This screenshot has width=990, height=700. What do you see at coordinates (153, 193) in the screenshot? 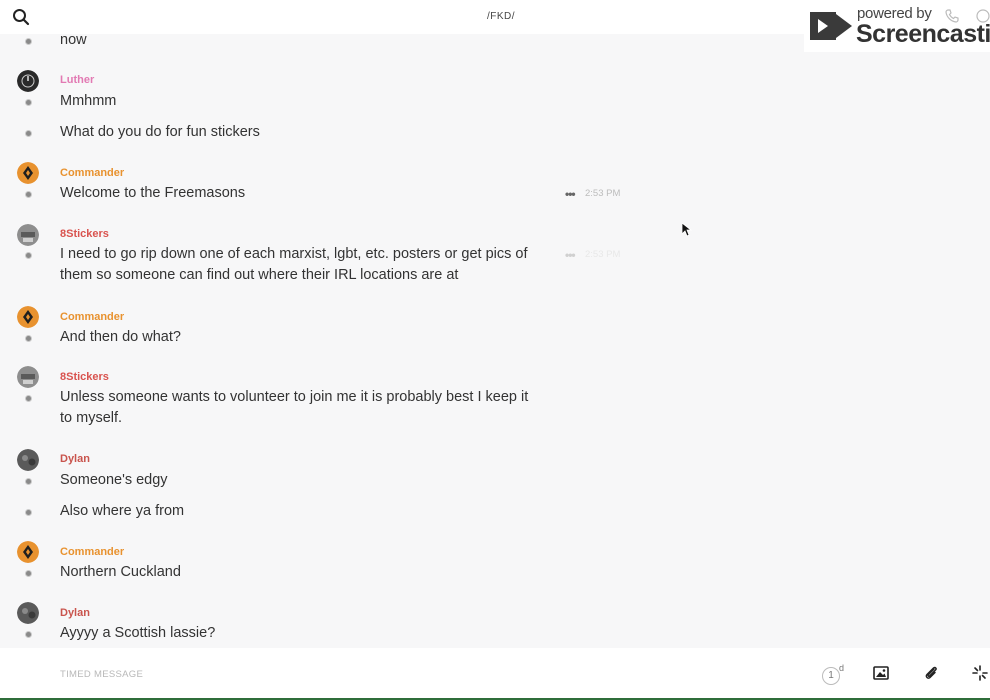
I see `message-text: Welcome to the Freemasons` at bounding box center [153, 193].